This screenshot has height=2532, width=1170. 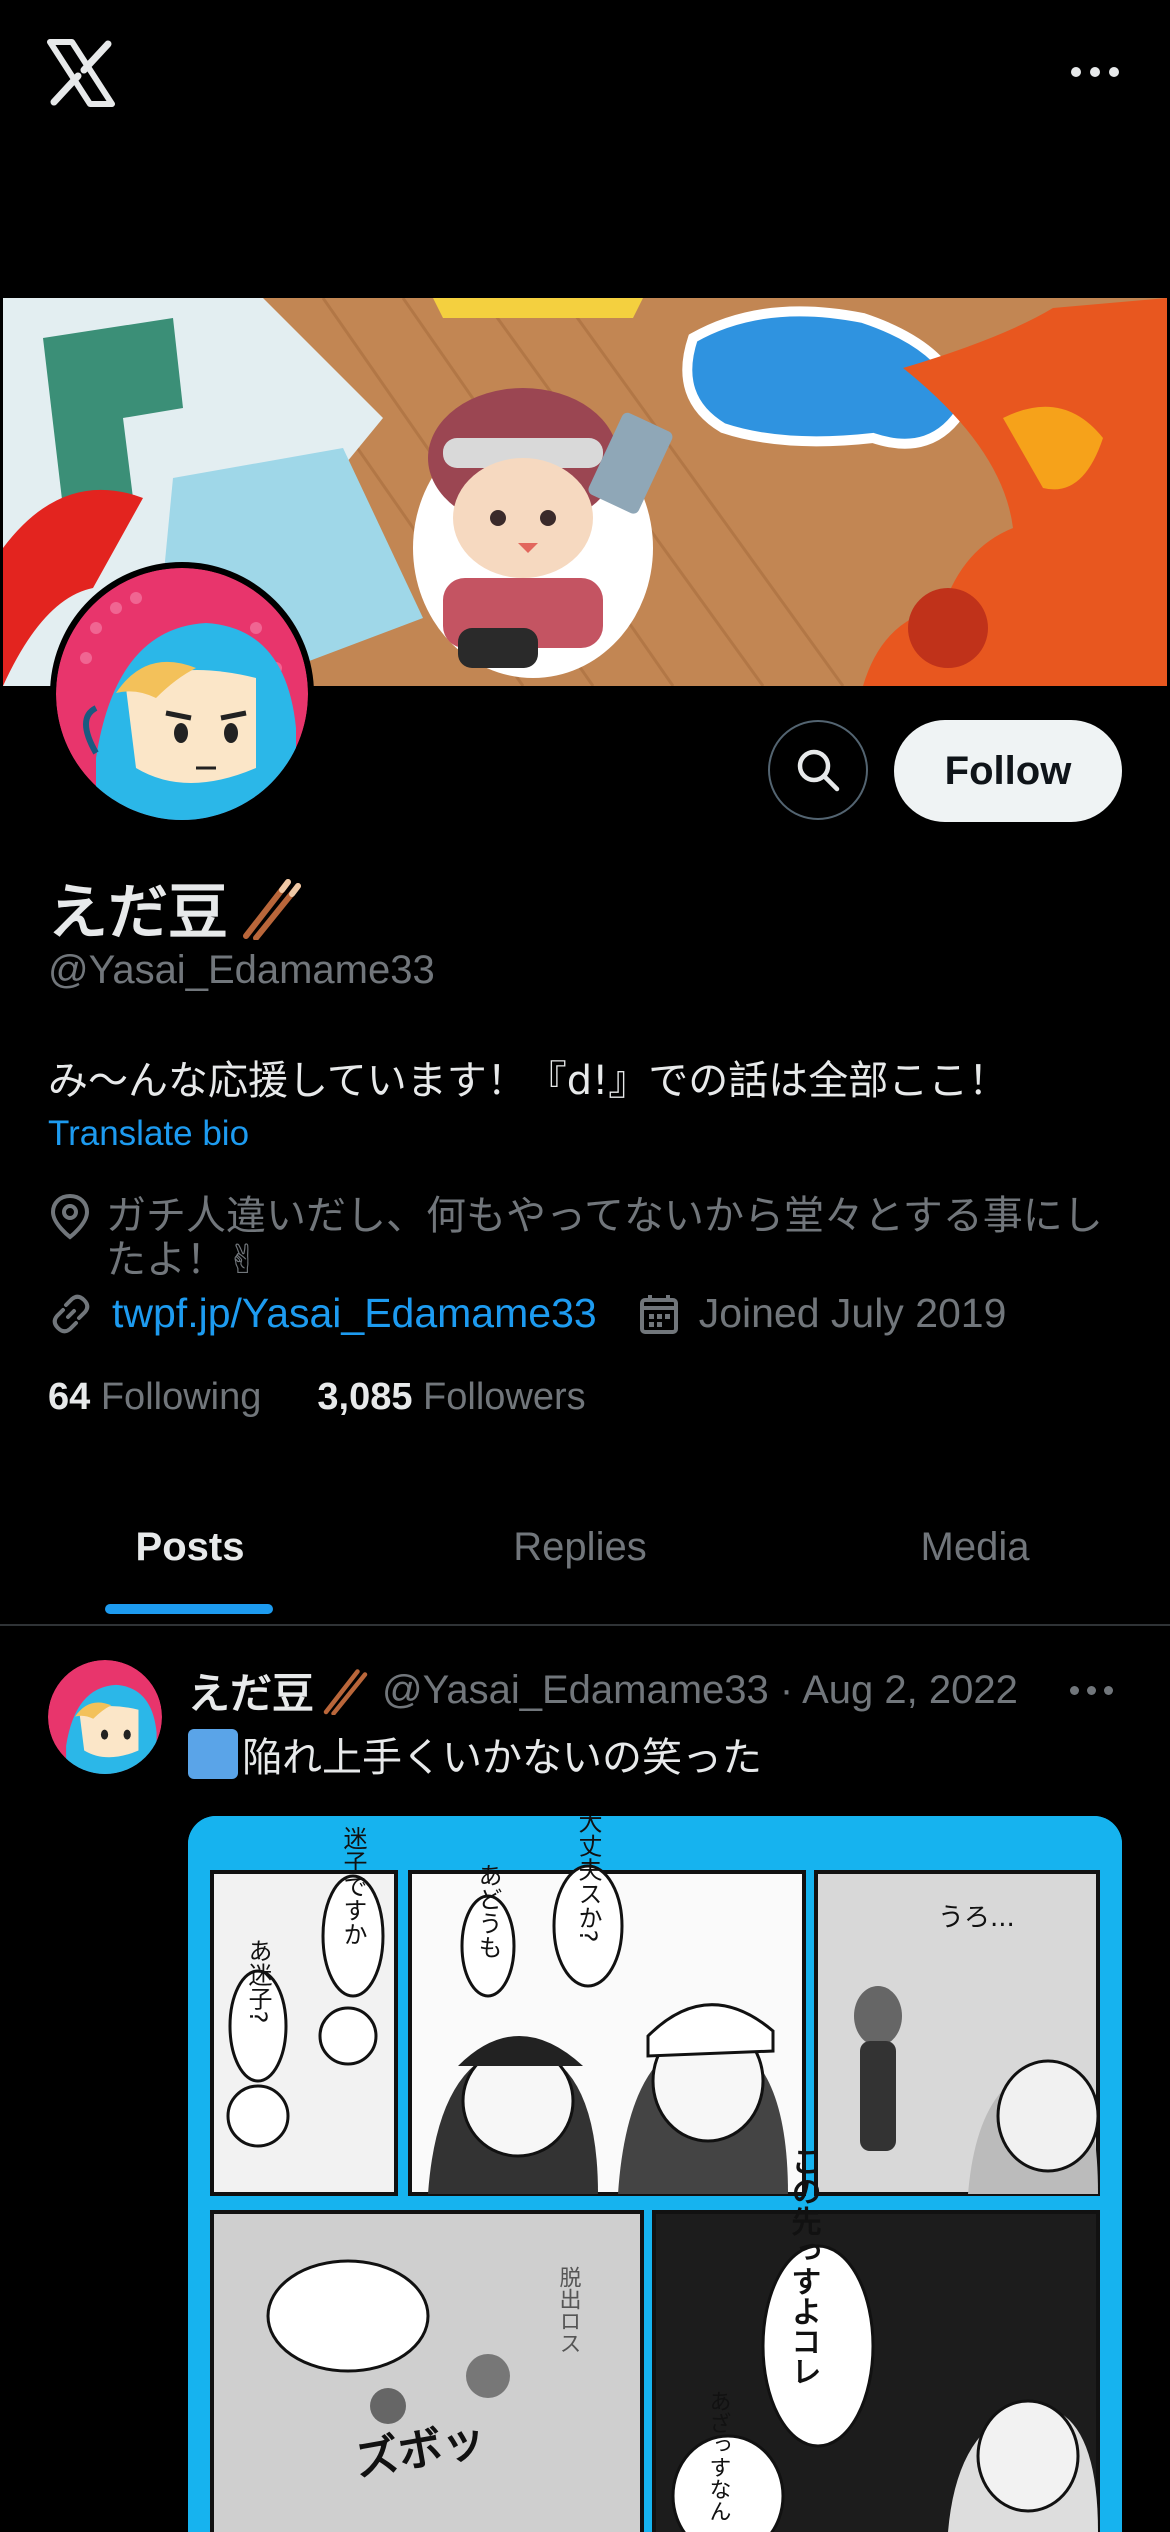 What do you see at coordinates (81, 73) in the screenshot?
I see `x-logo-icon` at bounding box center [81, 73].